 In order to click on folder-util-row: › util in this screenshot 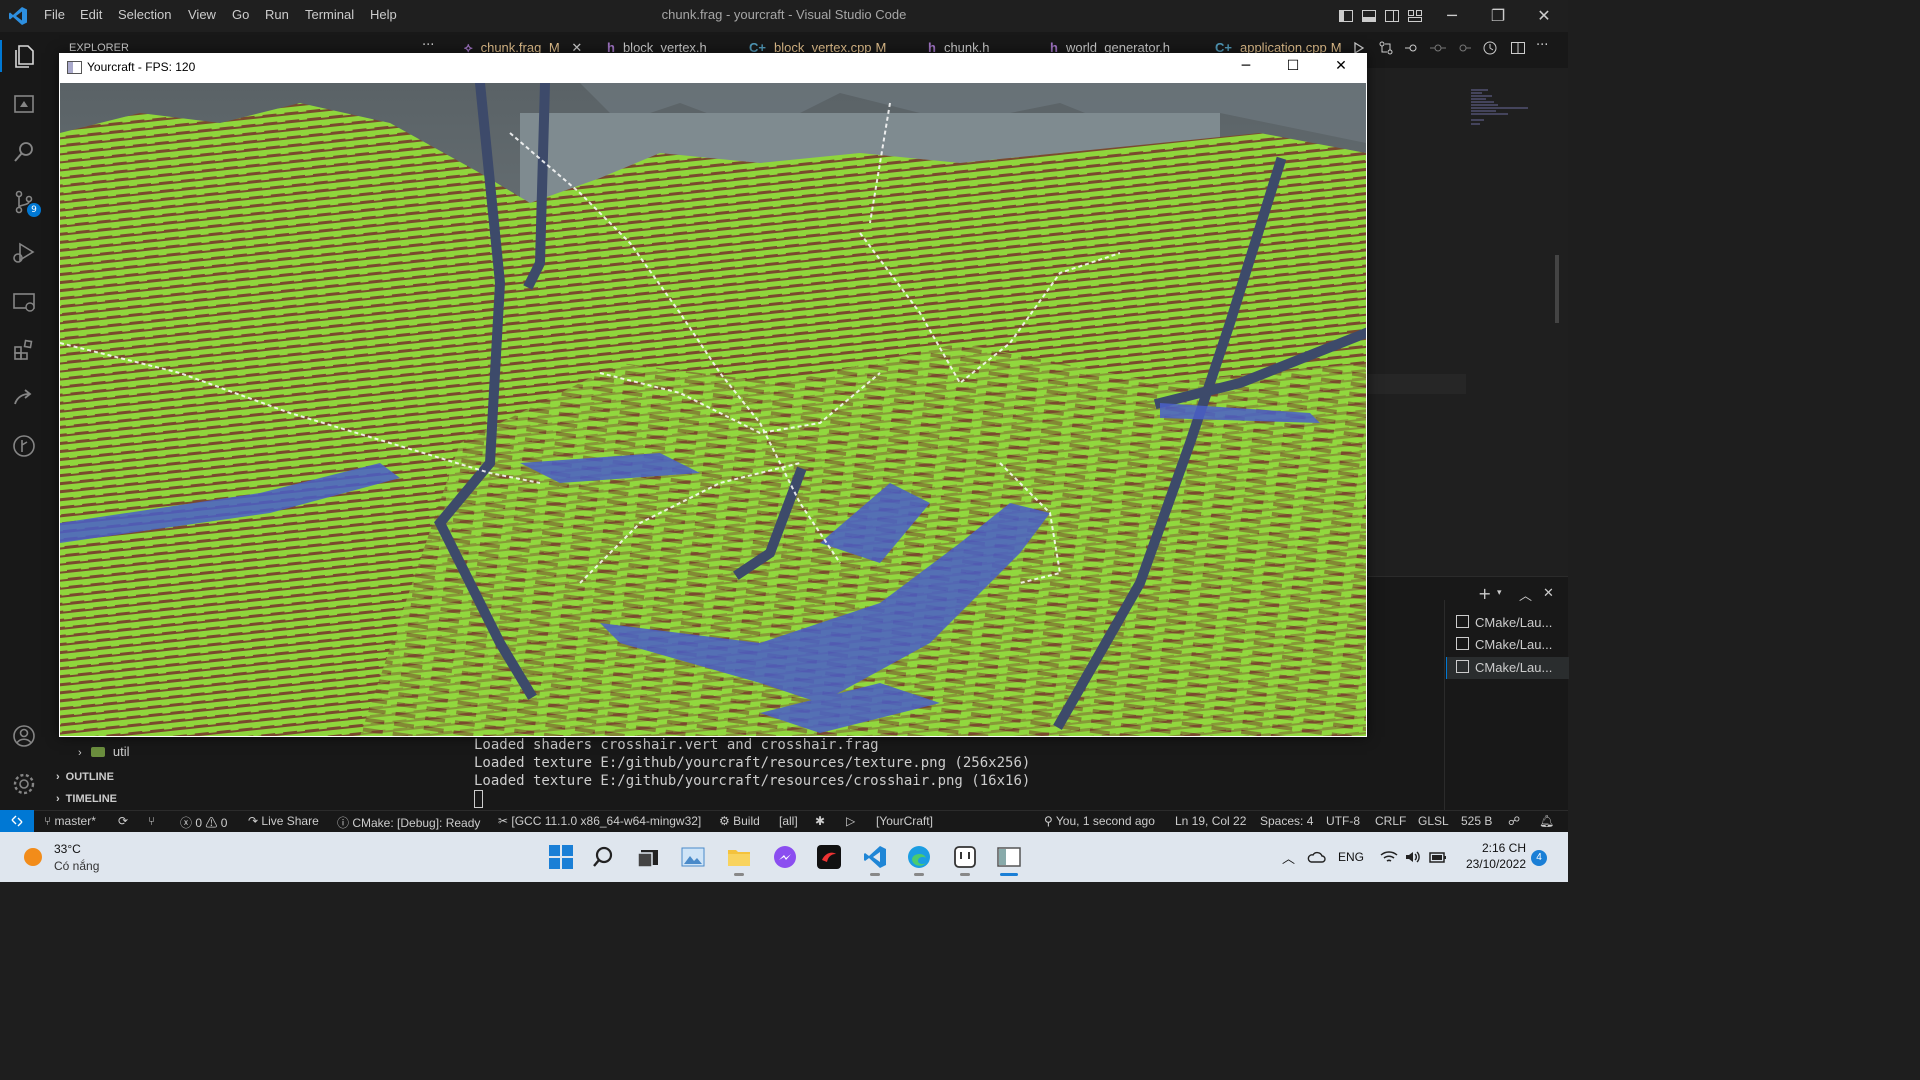, I will do `click(104, 751)`.